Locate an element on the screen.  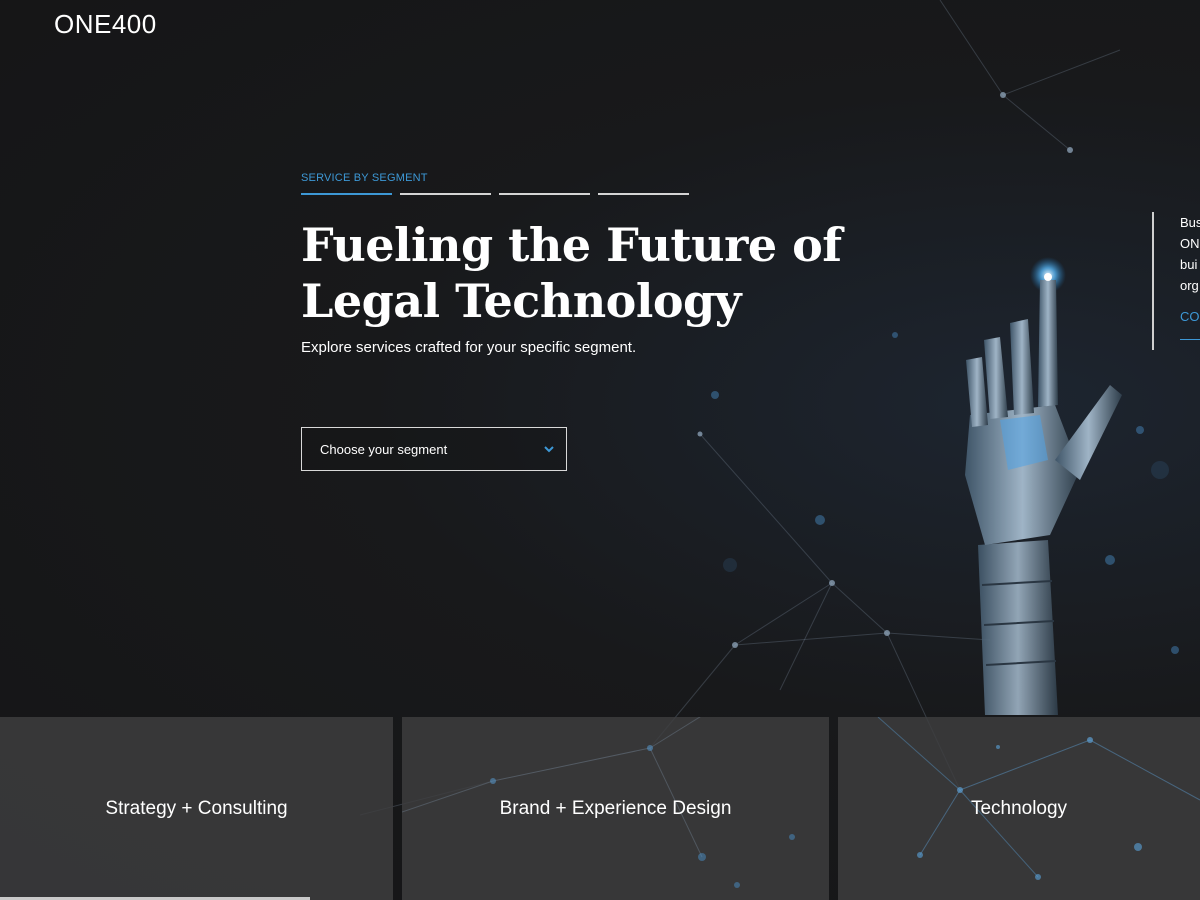
hero-headline: Fueling the Future of Legal Technology is located at coordinates (571, 273).